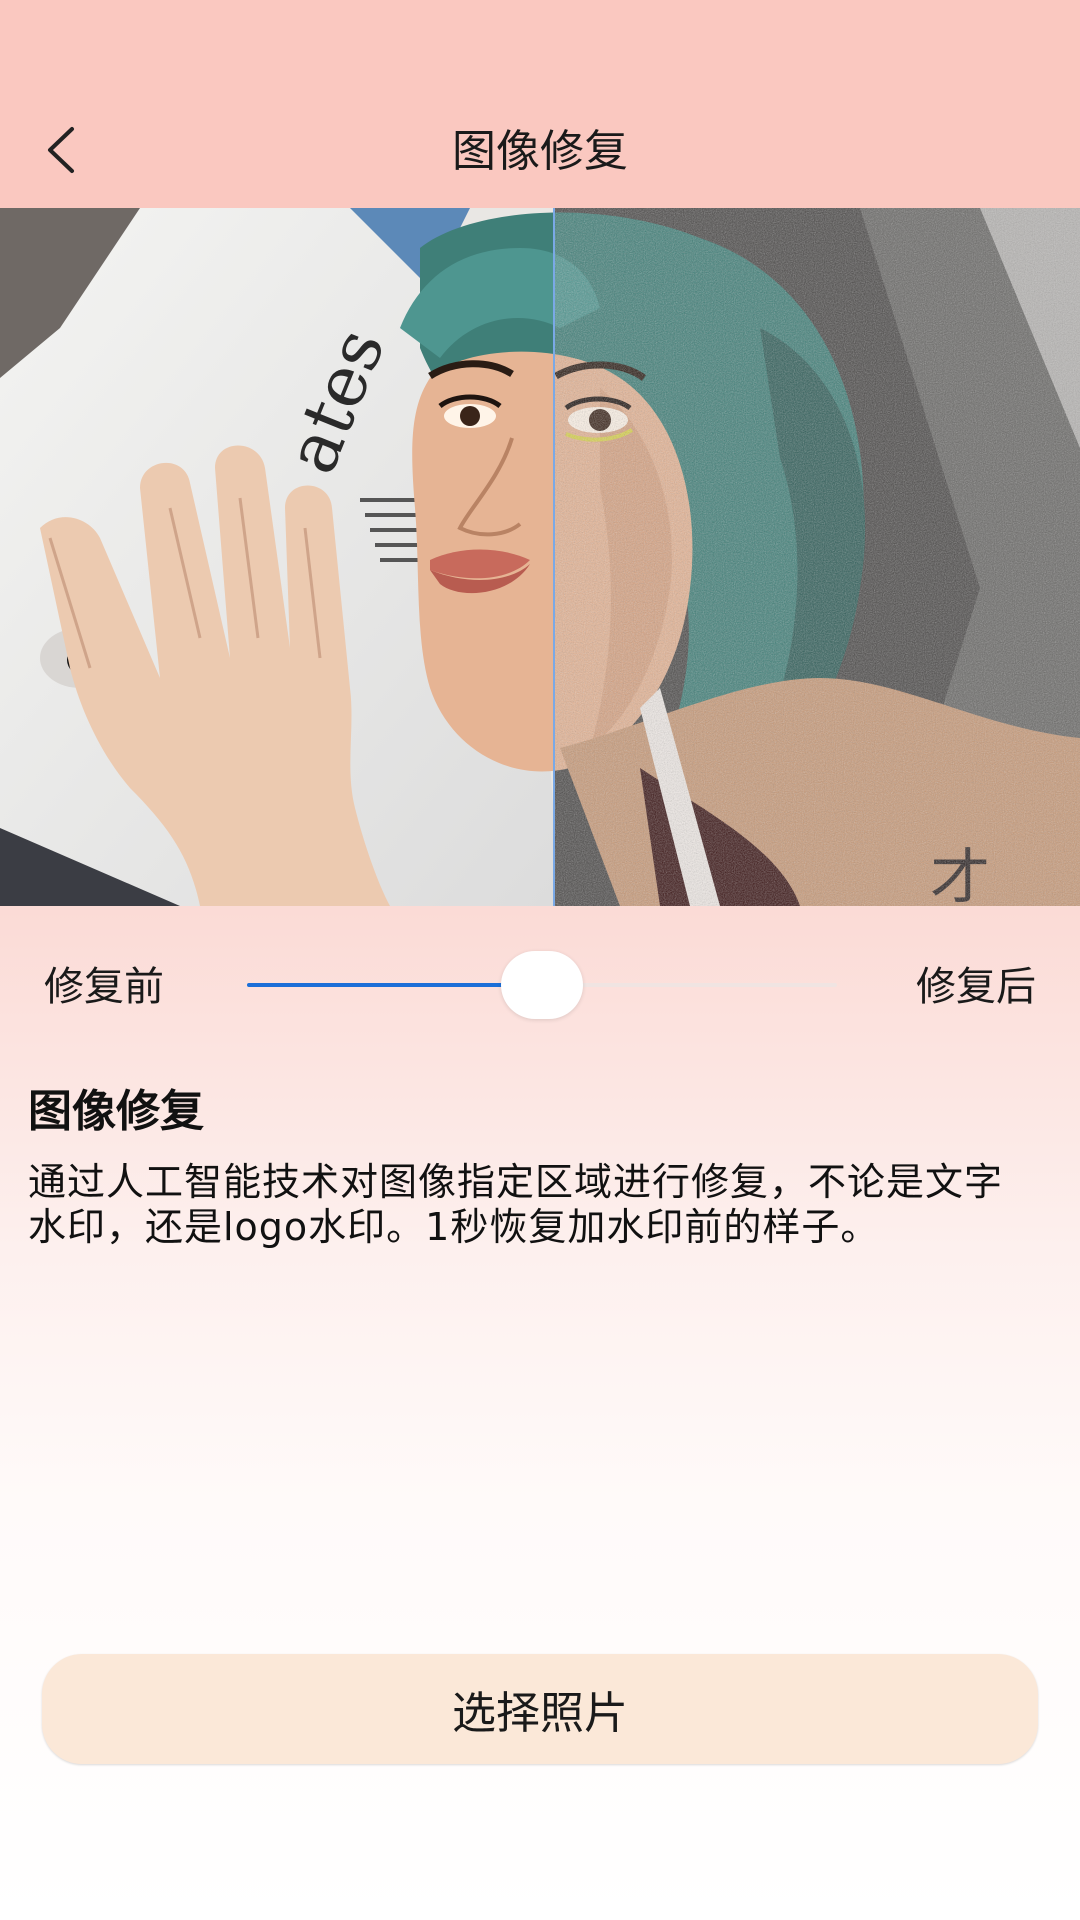 This screenshot has height=1920, width=1080. I want to click on slider-fill, so click(394, 985).